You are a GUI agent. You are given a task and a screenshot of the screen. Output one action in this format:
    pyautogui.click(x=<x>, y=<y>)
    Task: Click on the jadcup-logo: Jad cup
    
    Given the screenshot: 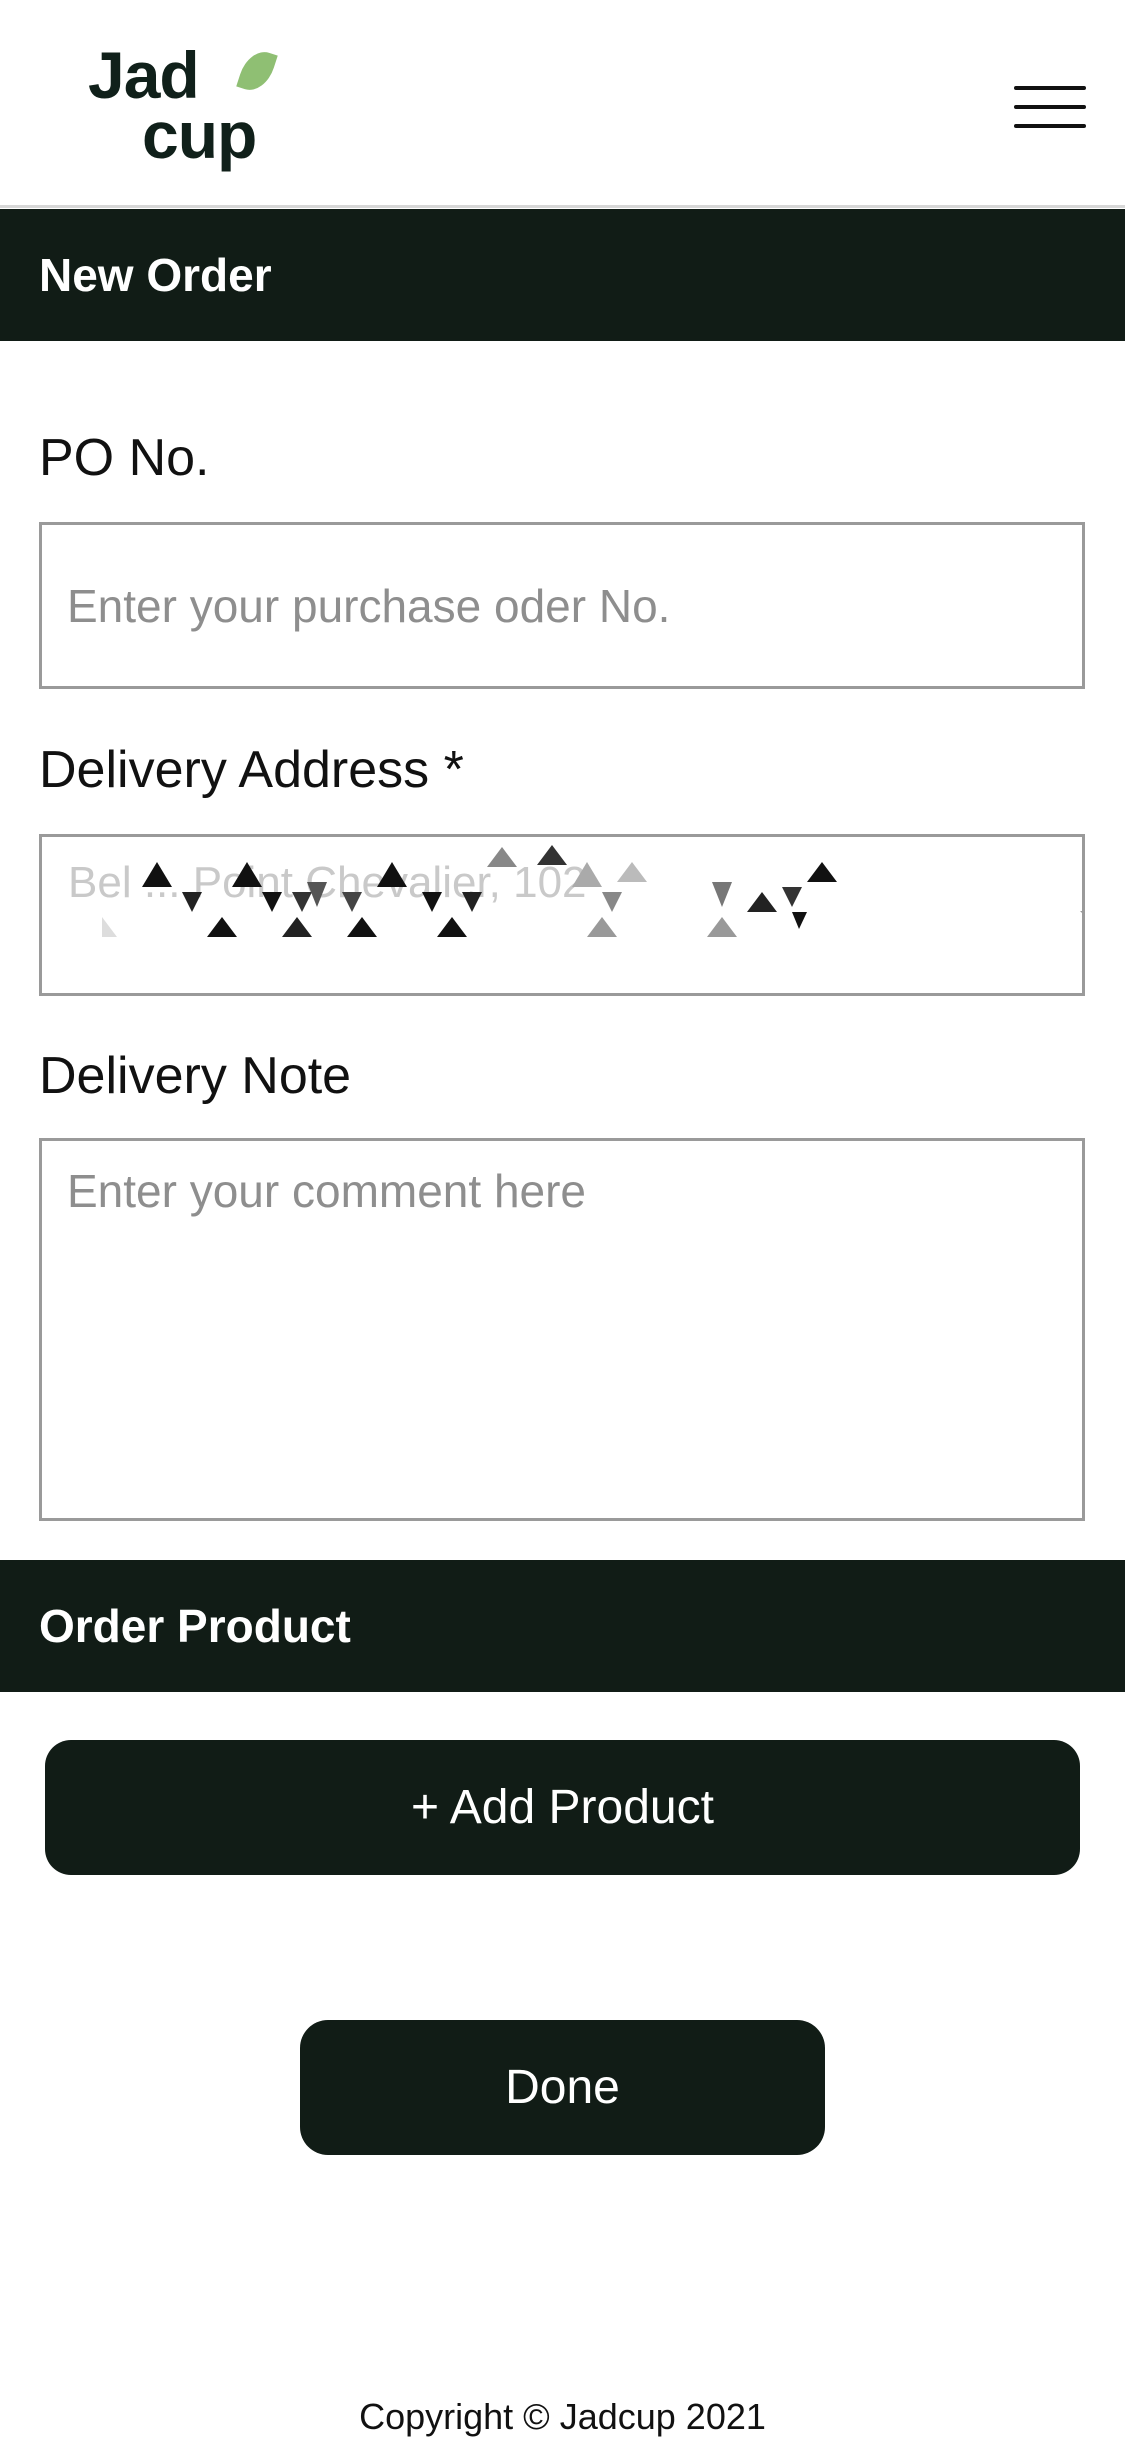 What is the action you would take?
    pyautogui.click(x=188, y=109)
    